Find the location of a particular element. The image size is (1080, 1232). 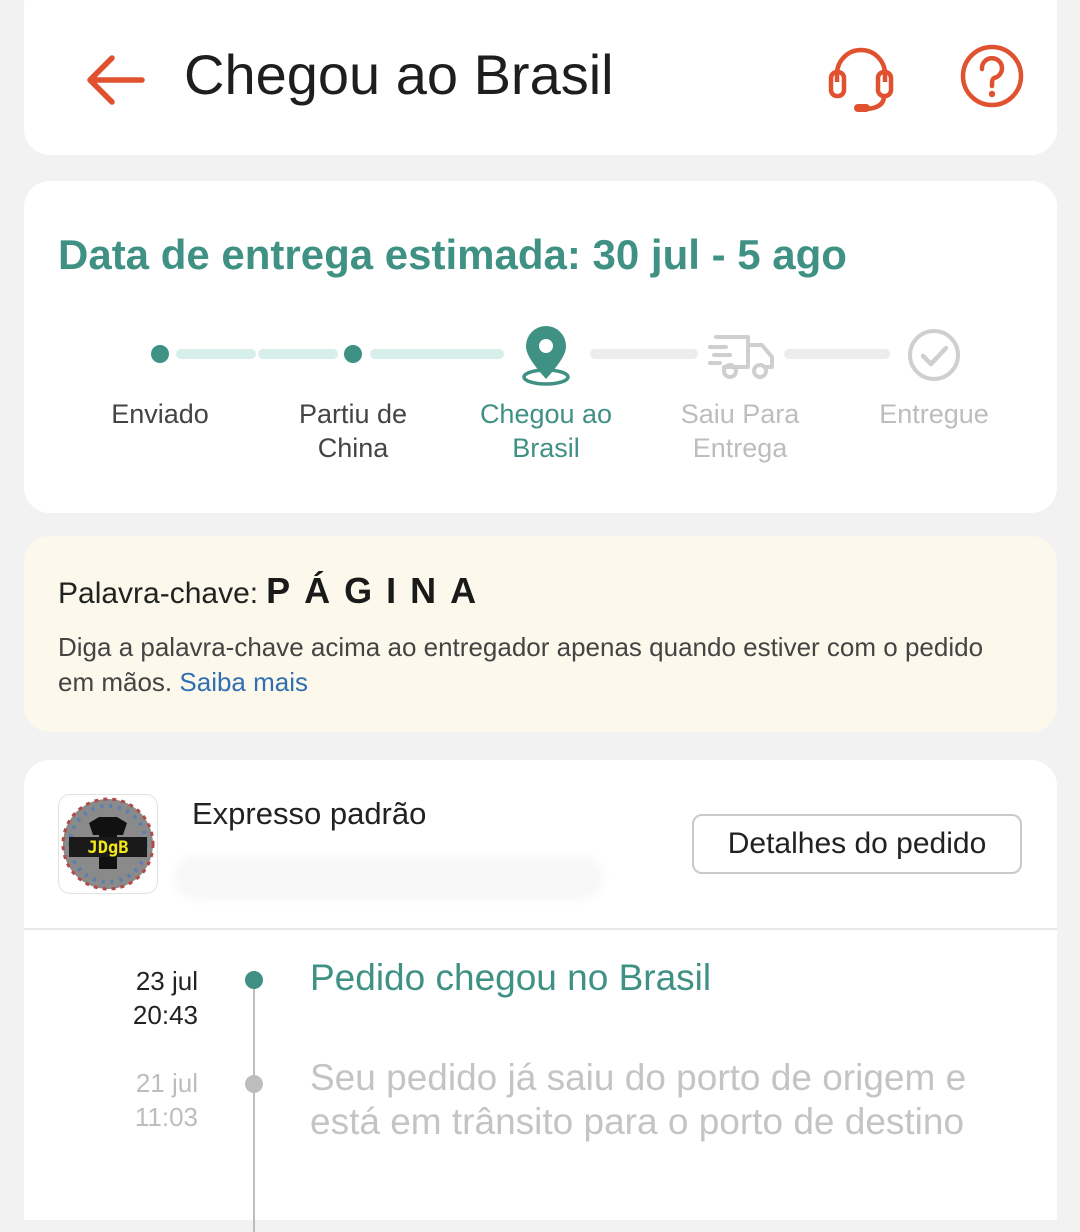

keyword-row: Palavra-chave: PÁGINA is located at coordinates (274, 591).